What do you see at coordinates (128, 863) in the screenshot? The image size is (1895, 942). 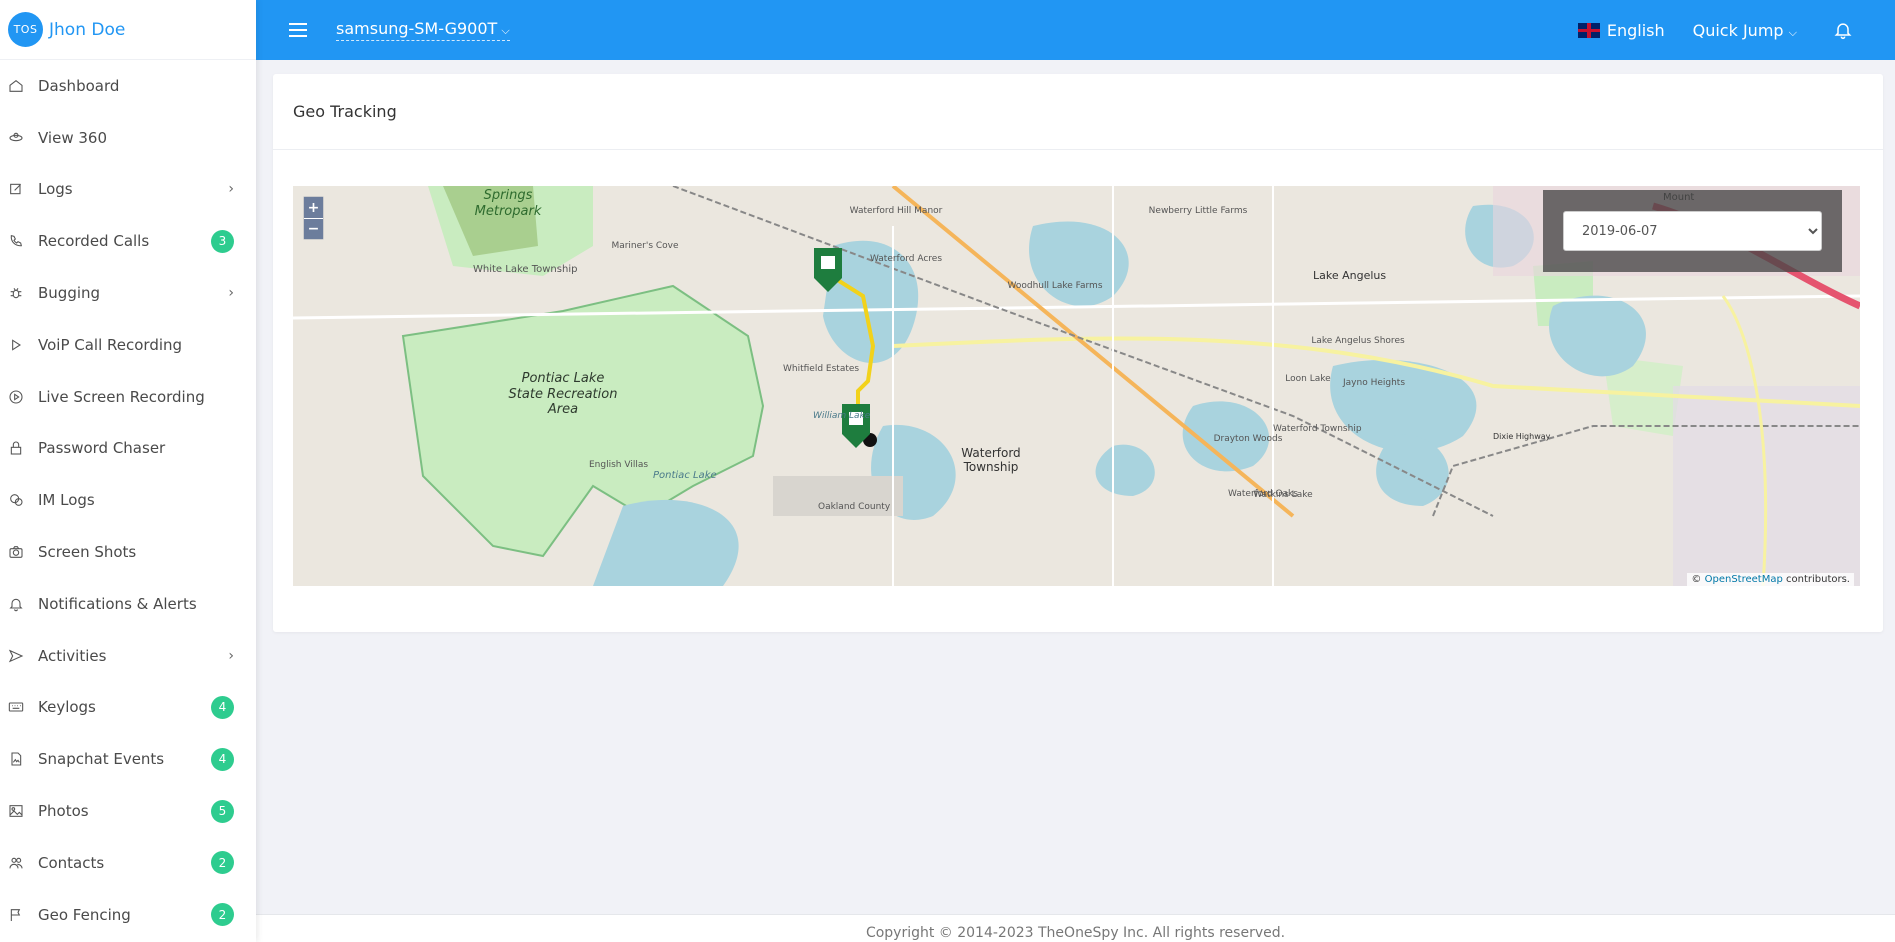 I see `sidebar-item-contacts: Contacts 2` at bounding box center [128, 863].